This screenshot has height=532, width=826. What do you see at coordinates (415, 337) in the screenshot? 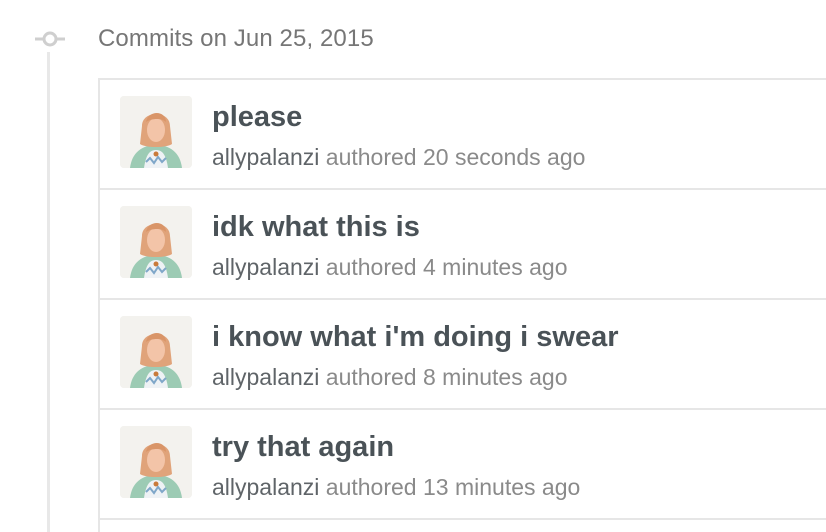
I see `commit-message: i know what i'm doing i swear` at bounding box center [415, 337].